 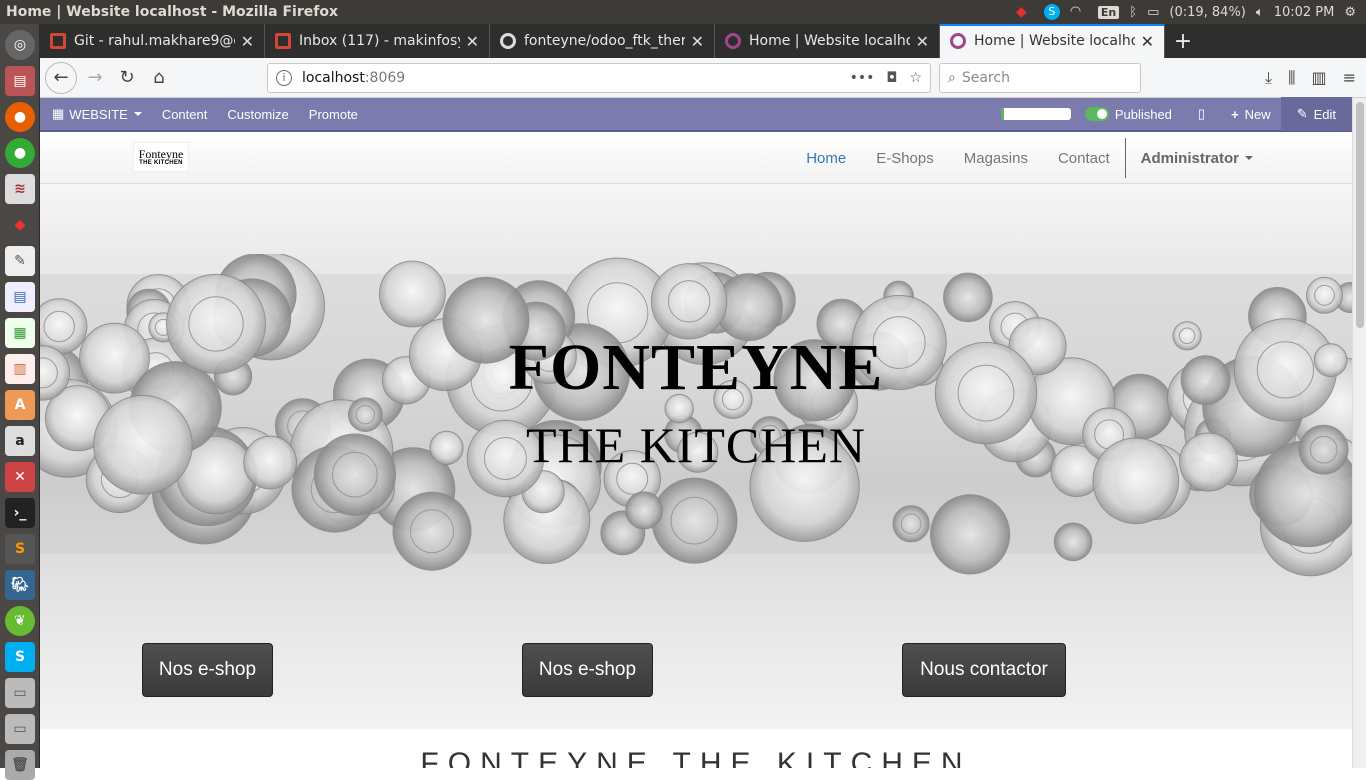 What do you see at coordinates (1040, 77) in the screenshot?
I see `search-bar: ⌕ Search` at bounding box center [1040, 77].